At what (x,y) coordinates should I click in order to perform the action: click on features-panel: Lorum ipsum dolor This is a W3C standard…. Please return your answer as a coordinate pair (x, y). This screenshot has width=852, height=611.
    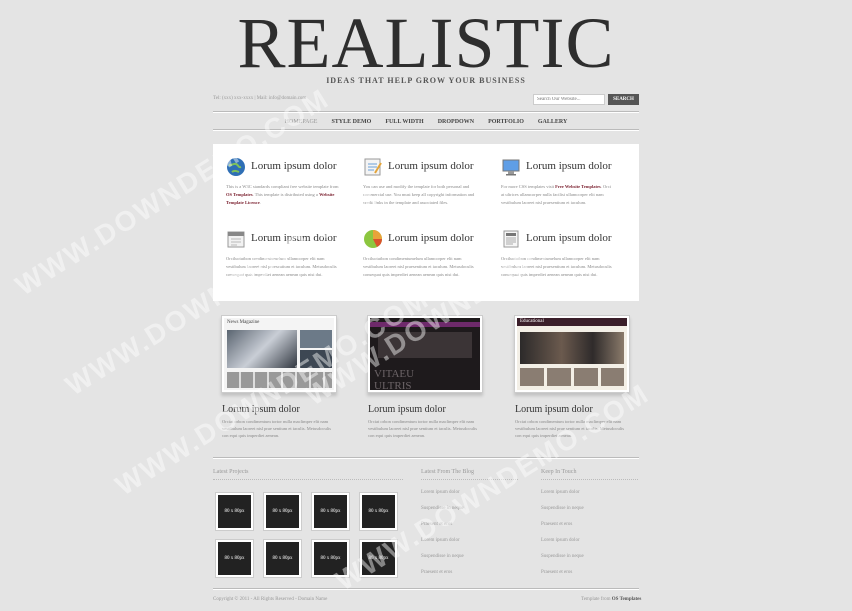
    Looking at the image, I should click on (426, 222).